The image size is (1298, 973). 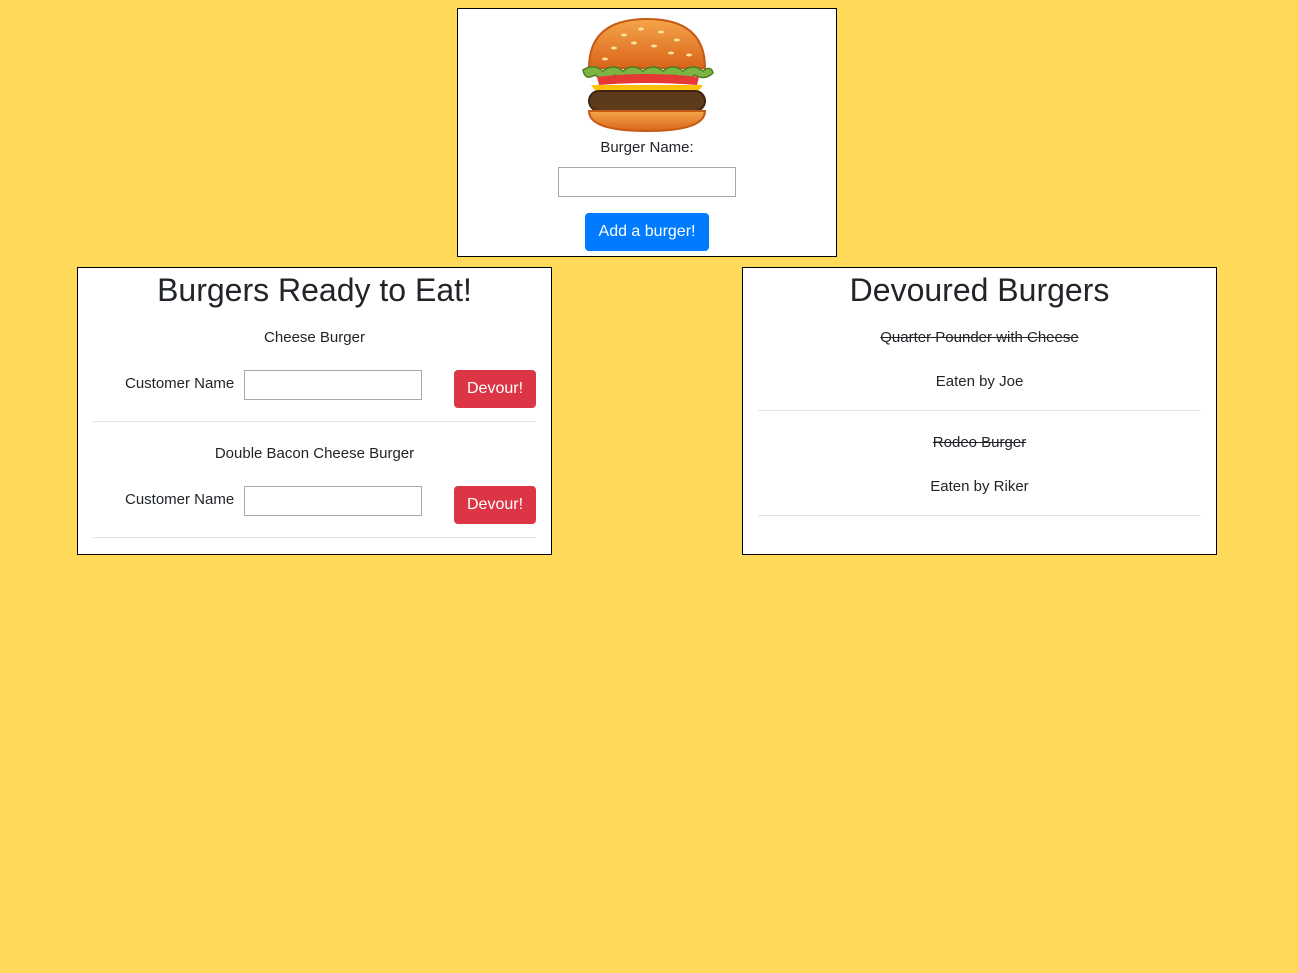 I want to click on devoured-burger-item: Quarter Pounder with Cheese Eaten by Joe, so click(x=979, y=358).